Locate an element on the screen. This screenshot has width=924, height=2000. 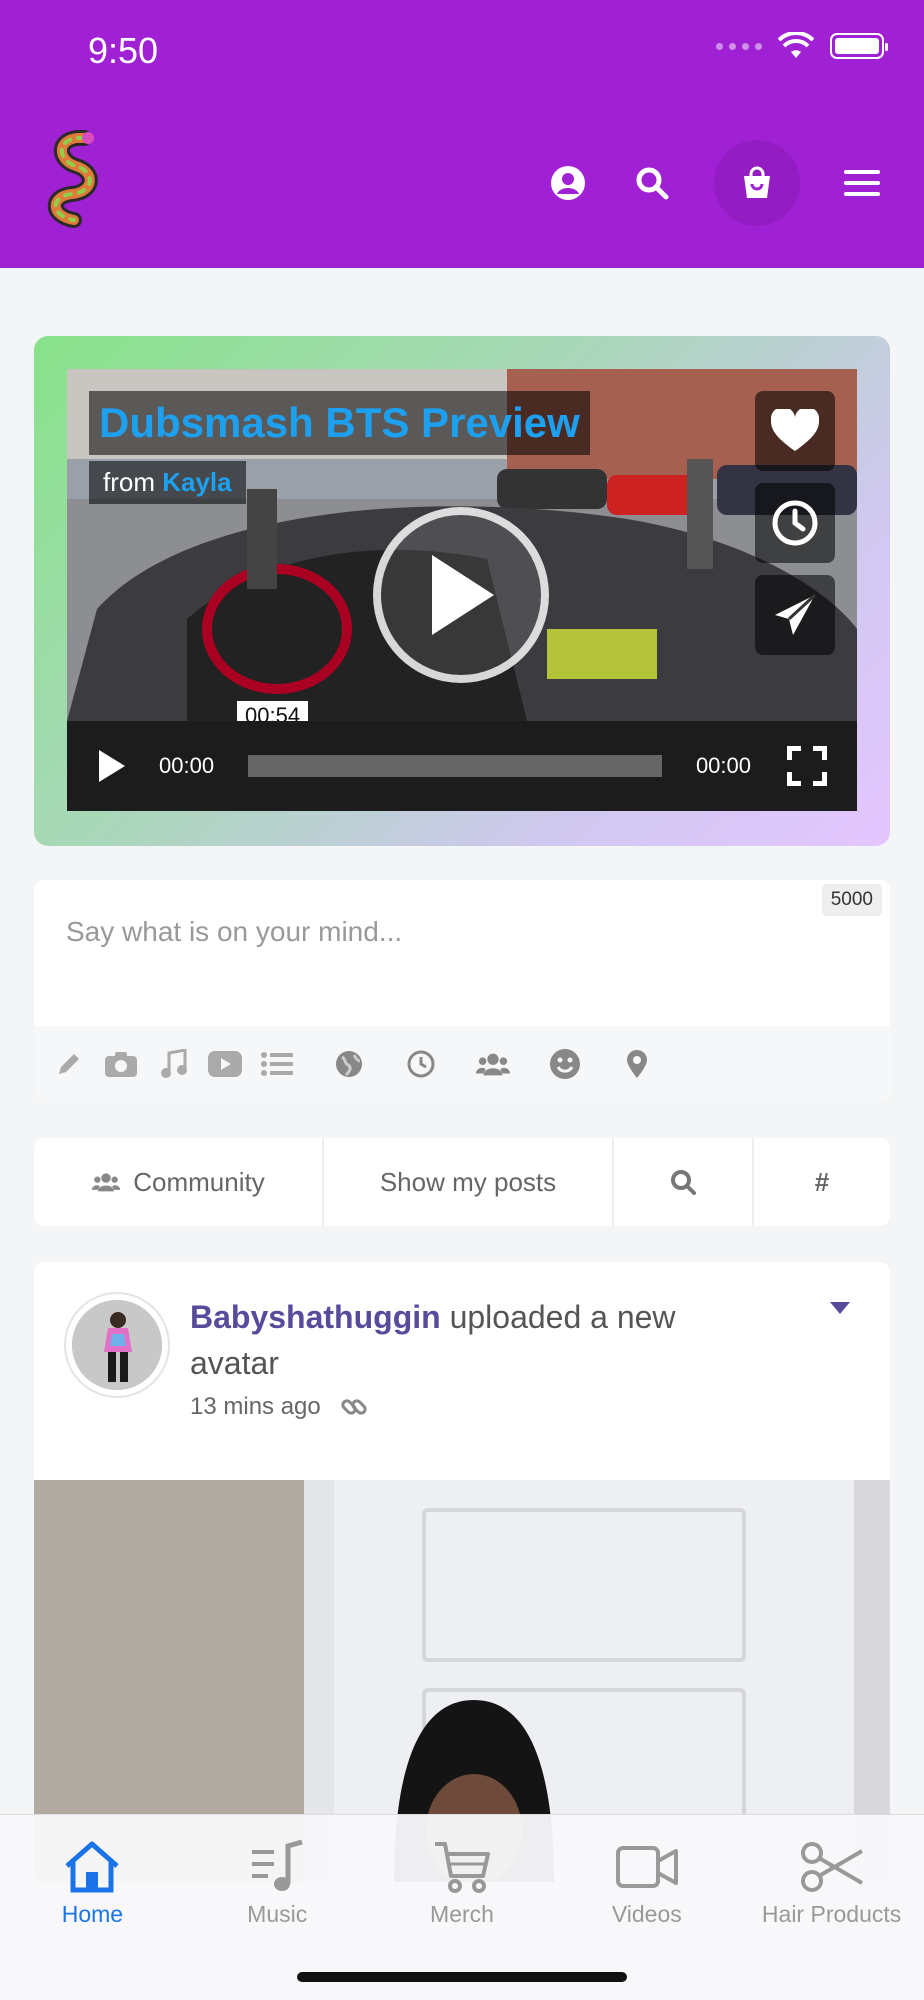
community-filter-button: Community is located at coordinates (179, 1182).